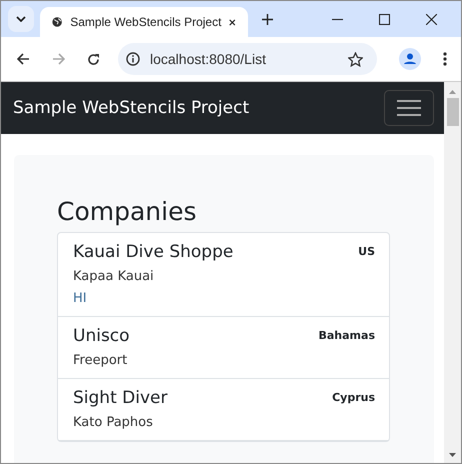  Describe the element at coordinates (114, 276) in the screenshot. I see `company-city: Kapaa Kauai` at that location.